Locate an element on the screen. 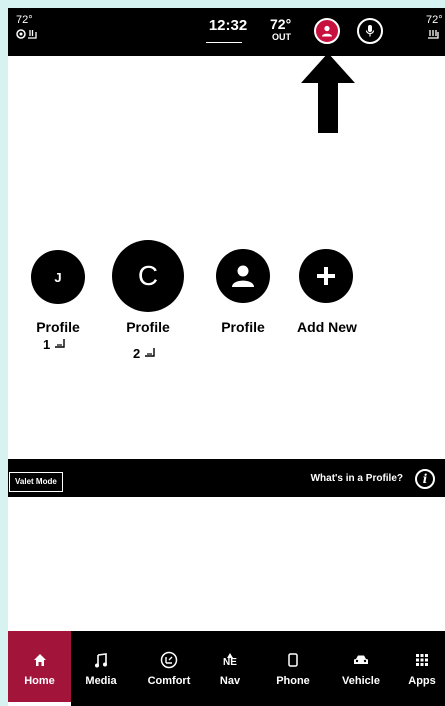  driver-temp: 72° is located at coordinates (24, 20).